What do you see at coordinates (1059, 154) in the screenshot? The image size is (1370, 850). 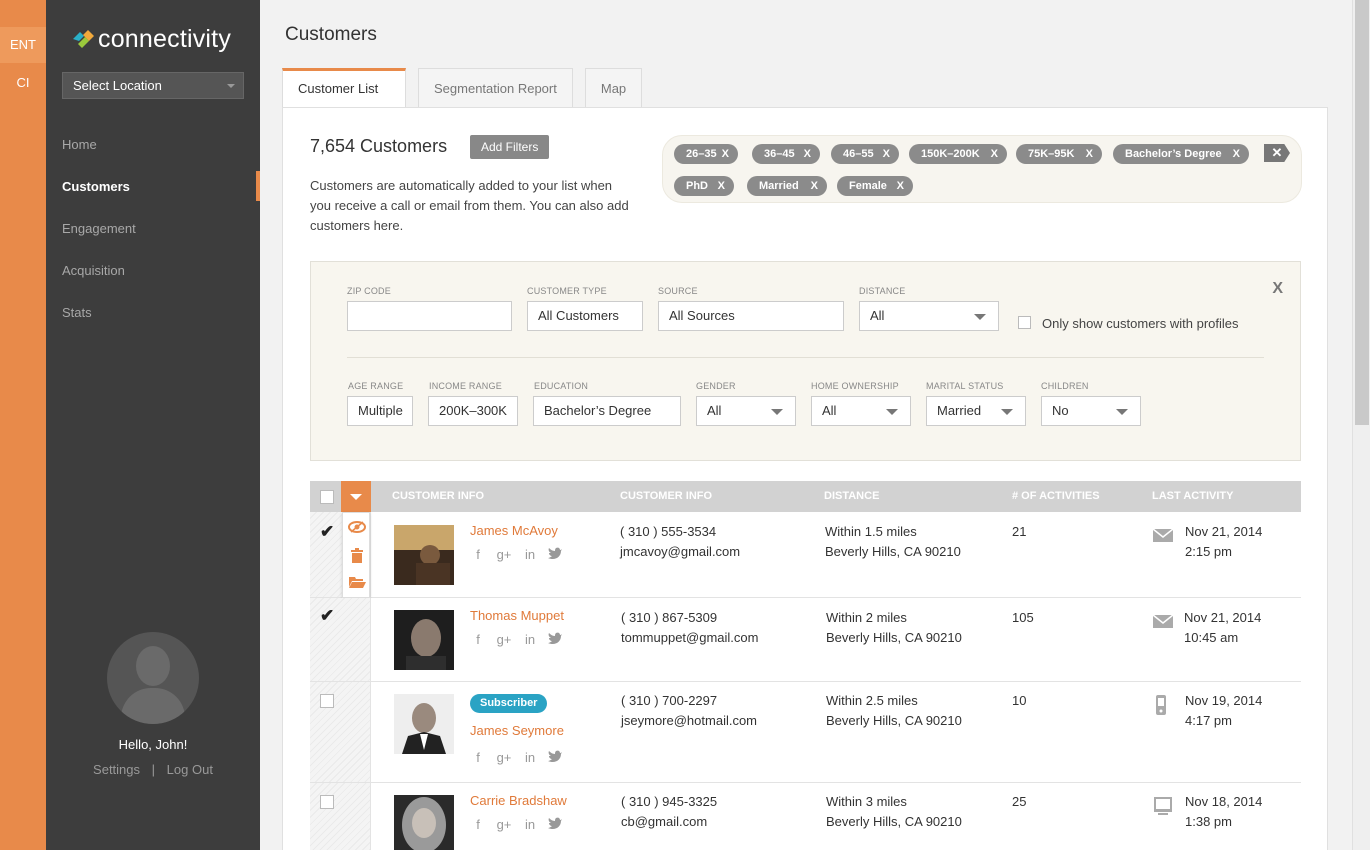 I see `filter-chip: 75K–95K X` at bounding box center [1059, 154].